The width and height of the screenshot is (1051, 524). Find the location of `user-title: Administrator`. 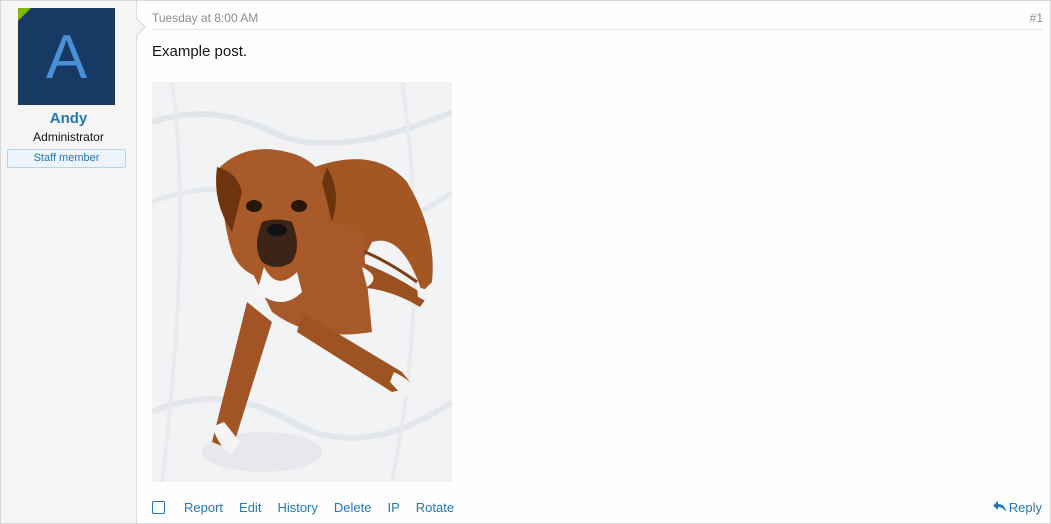

user-title: Administrator is located at coordinates (68, 137).